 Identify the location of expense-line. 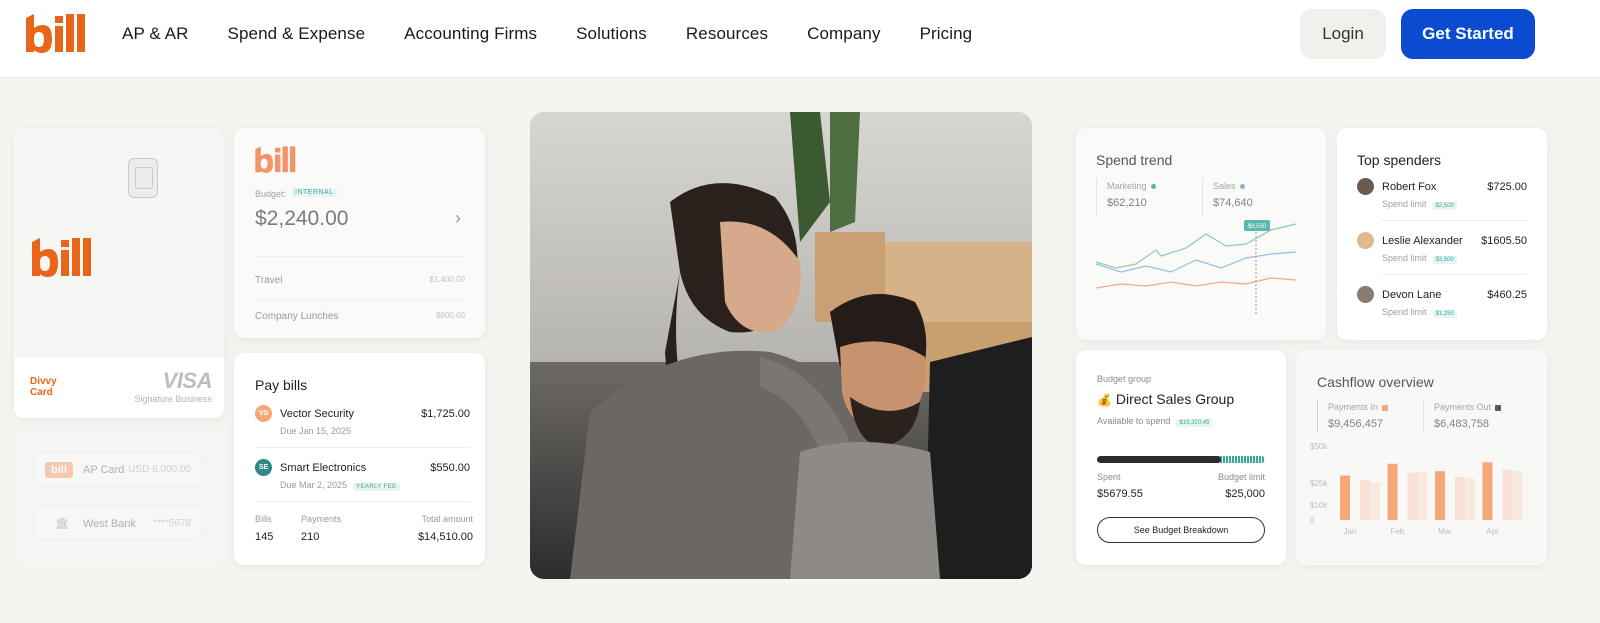
(1196, 283).